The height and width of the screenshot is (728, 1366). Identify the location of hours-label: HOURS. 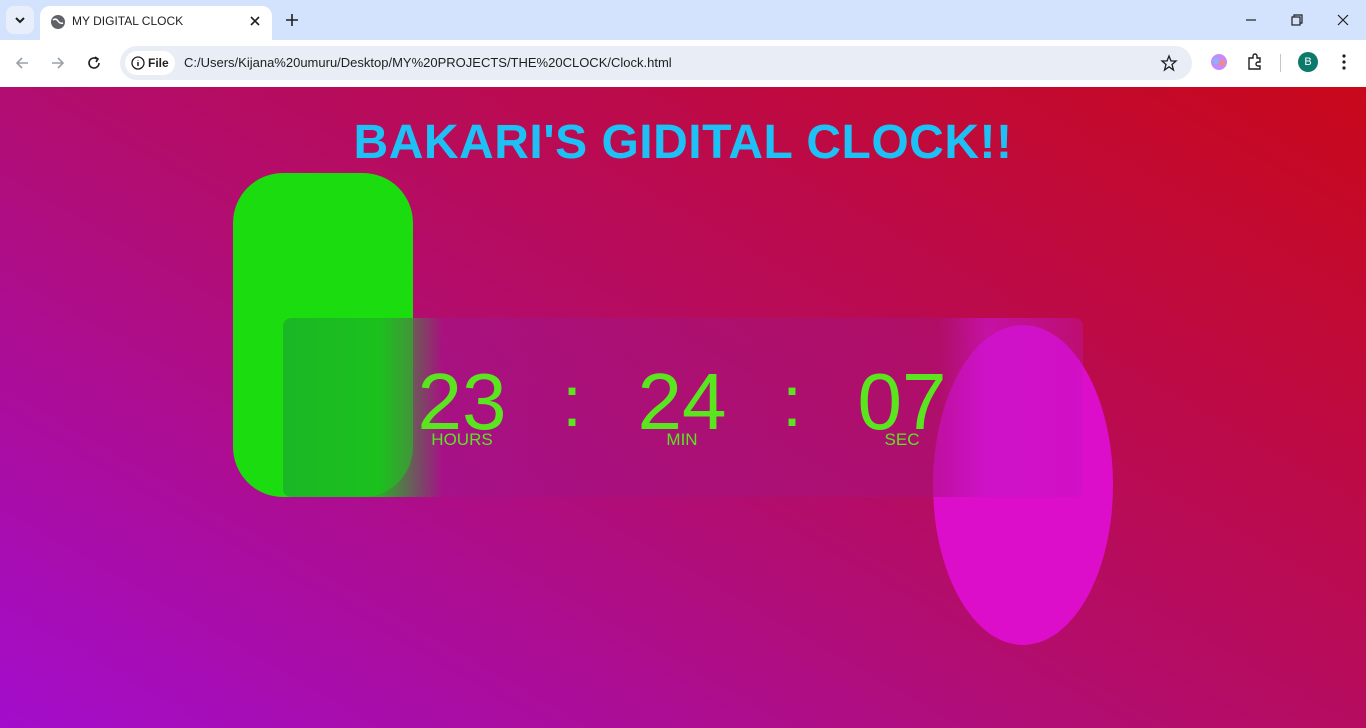
(462, 439).